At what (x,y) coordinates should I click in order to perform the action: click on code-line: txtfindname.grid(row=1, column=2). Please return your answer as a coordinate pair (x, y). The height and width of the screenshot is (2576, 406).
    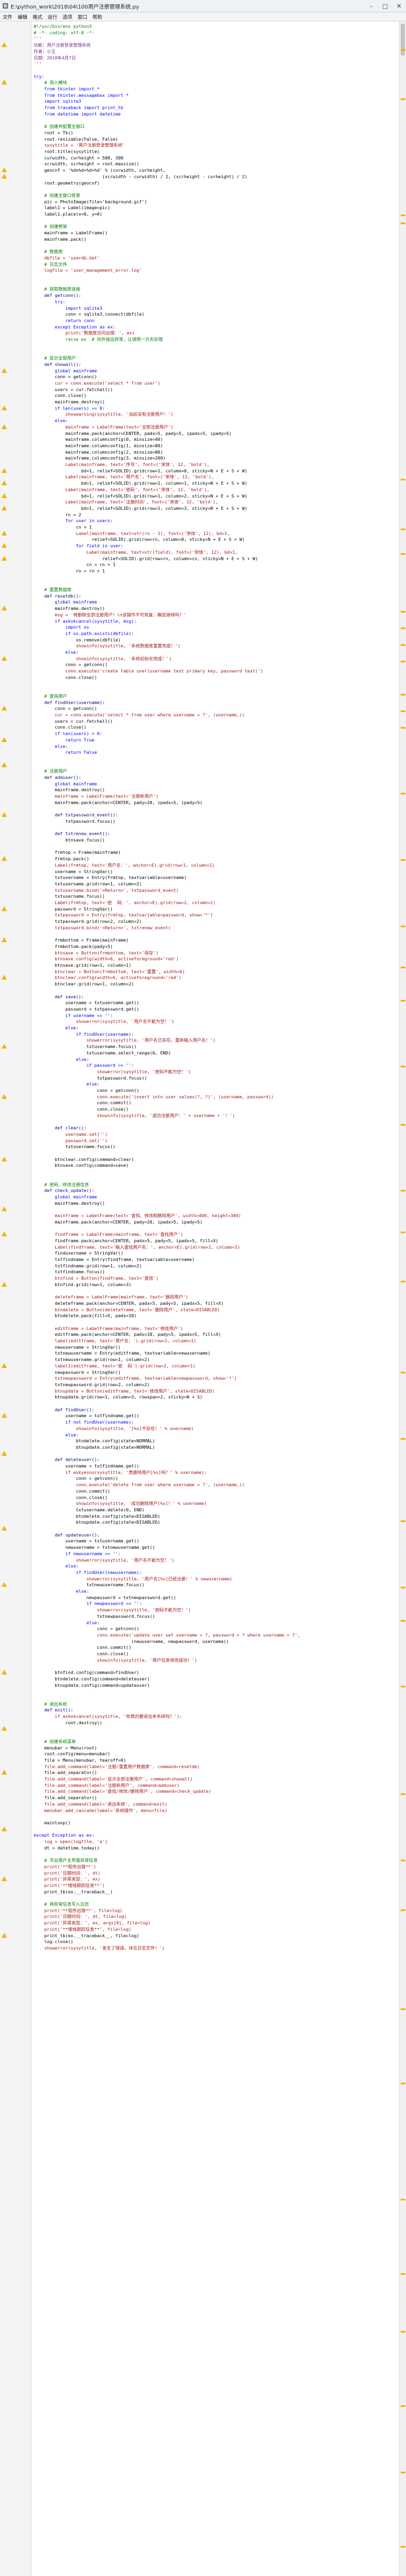
    Looking at the image, I should click on (217, 1265).